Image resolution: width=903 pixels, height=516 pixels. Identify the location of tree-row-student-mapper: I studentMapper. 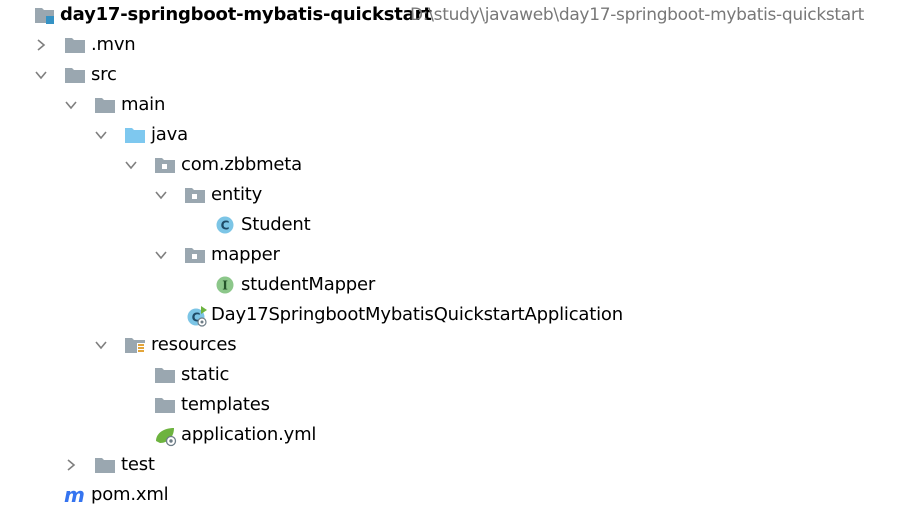
(451, 285).